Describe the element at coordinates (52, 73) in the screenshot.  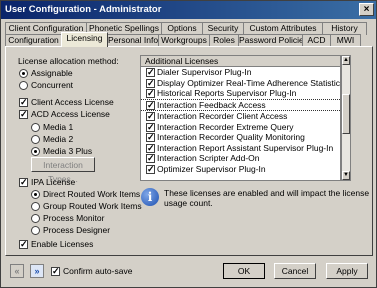
I see `assignable-label: Assignable` at that location.